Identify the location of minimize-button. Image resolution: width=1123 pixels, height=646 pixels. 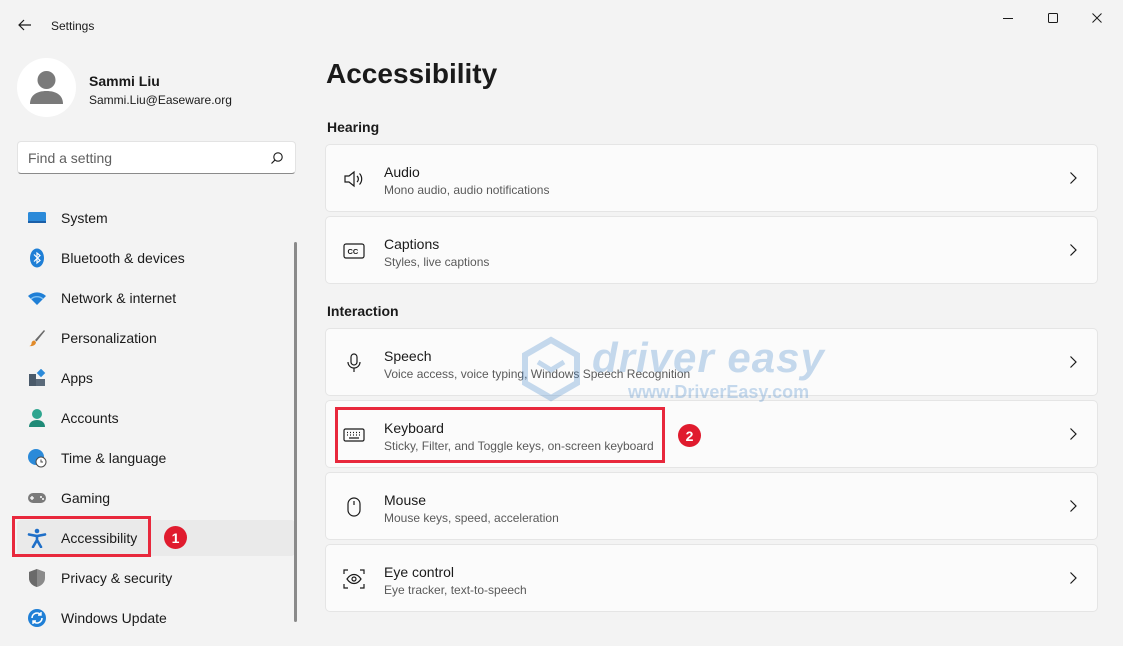
(1008, 18).